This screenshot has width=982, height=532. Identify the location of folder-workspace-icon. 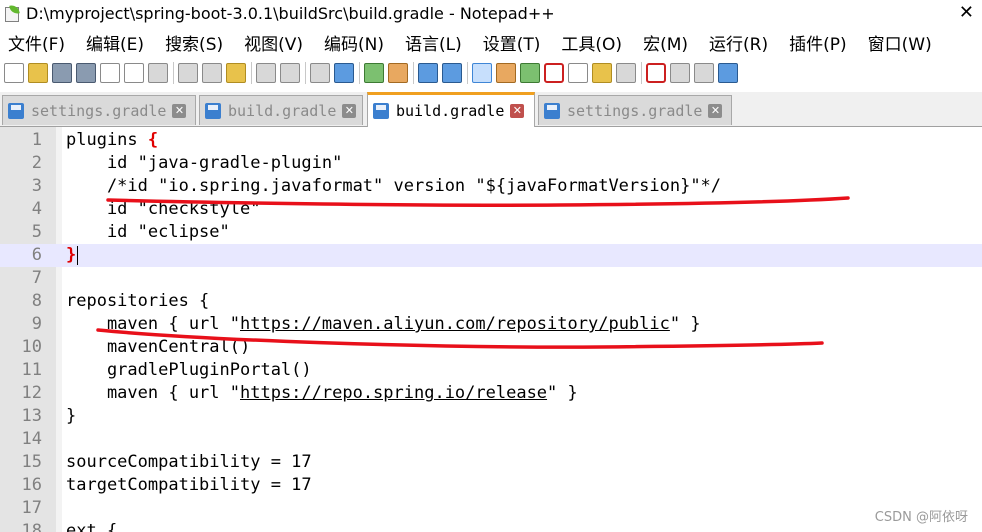
(602, 73).